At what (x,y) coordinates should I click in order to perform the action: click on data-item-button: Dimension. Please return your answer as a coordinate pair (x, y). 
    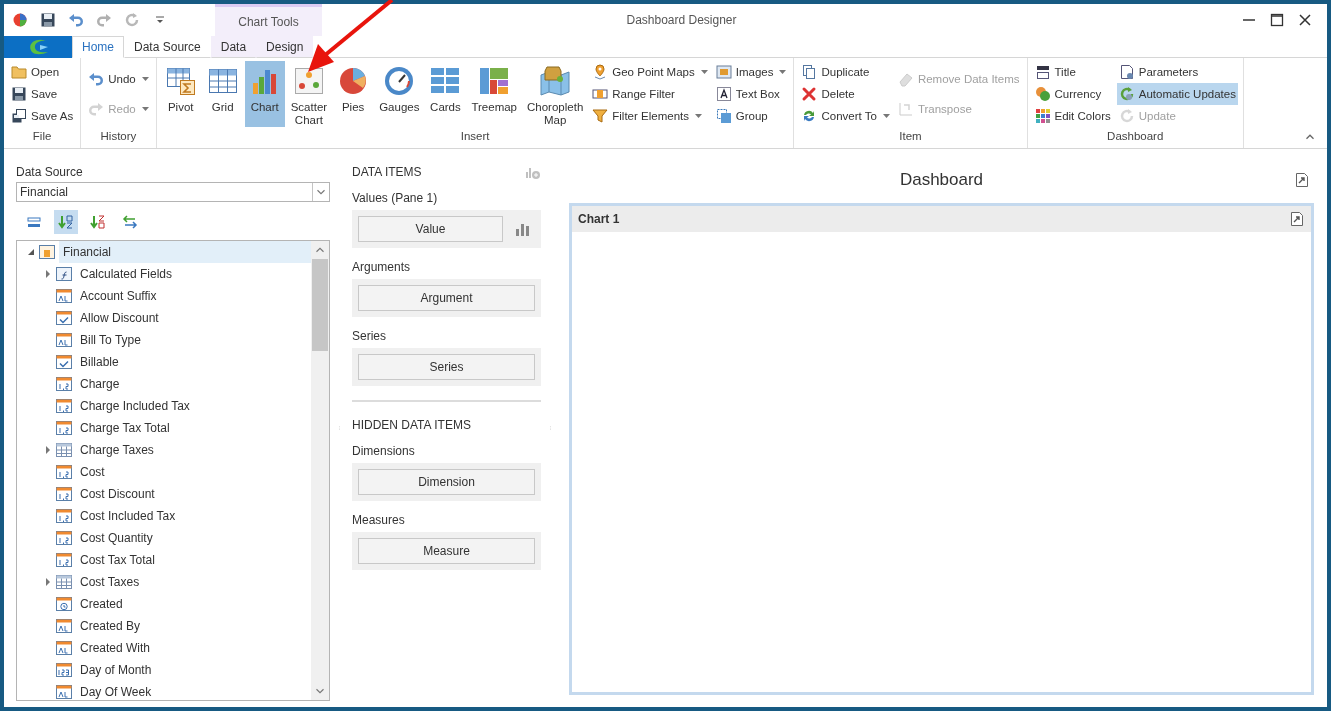
    Looking at the image, I should click on (446, 482).